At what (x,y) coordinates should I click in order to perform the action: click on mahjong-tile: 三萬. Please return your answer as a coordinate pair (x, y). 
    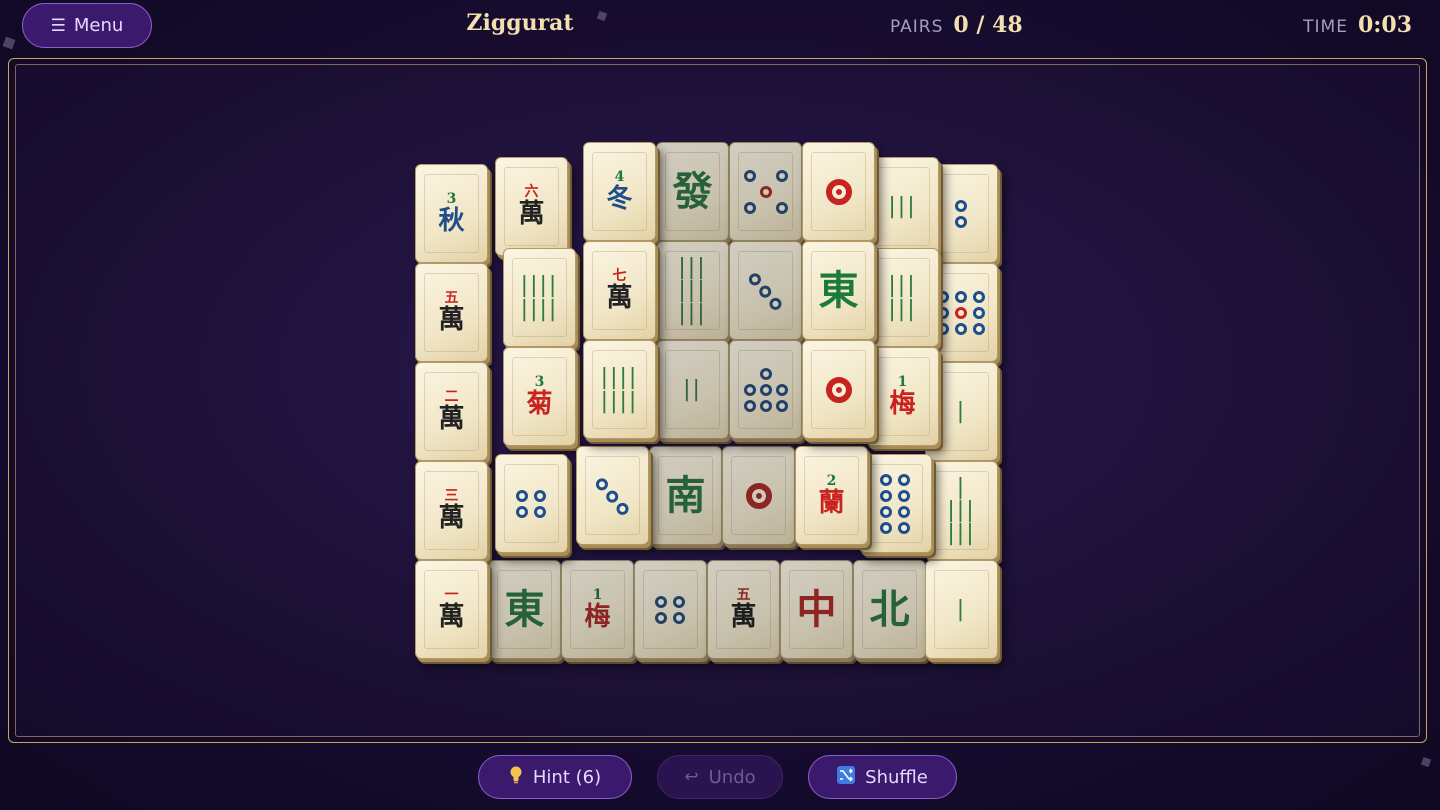
    Looking at the image, I should click on (451, 510).